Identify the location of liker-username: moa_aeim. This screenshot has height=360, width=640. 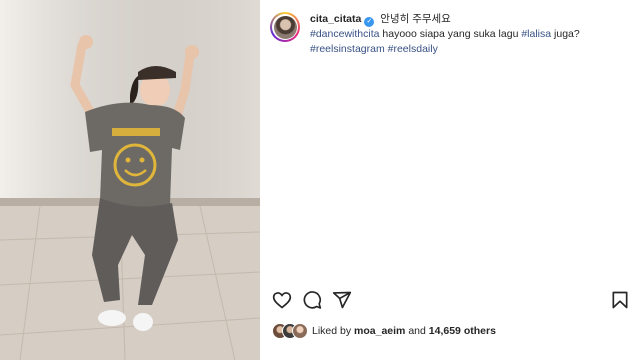
(379, 331).